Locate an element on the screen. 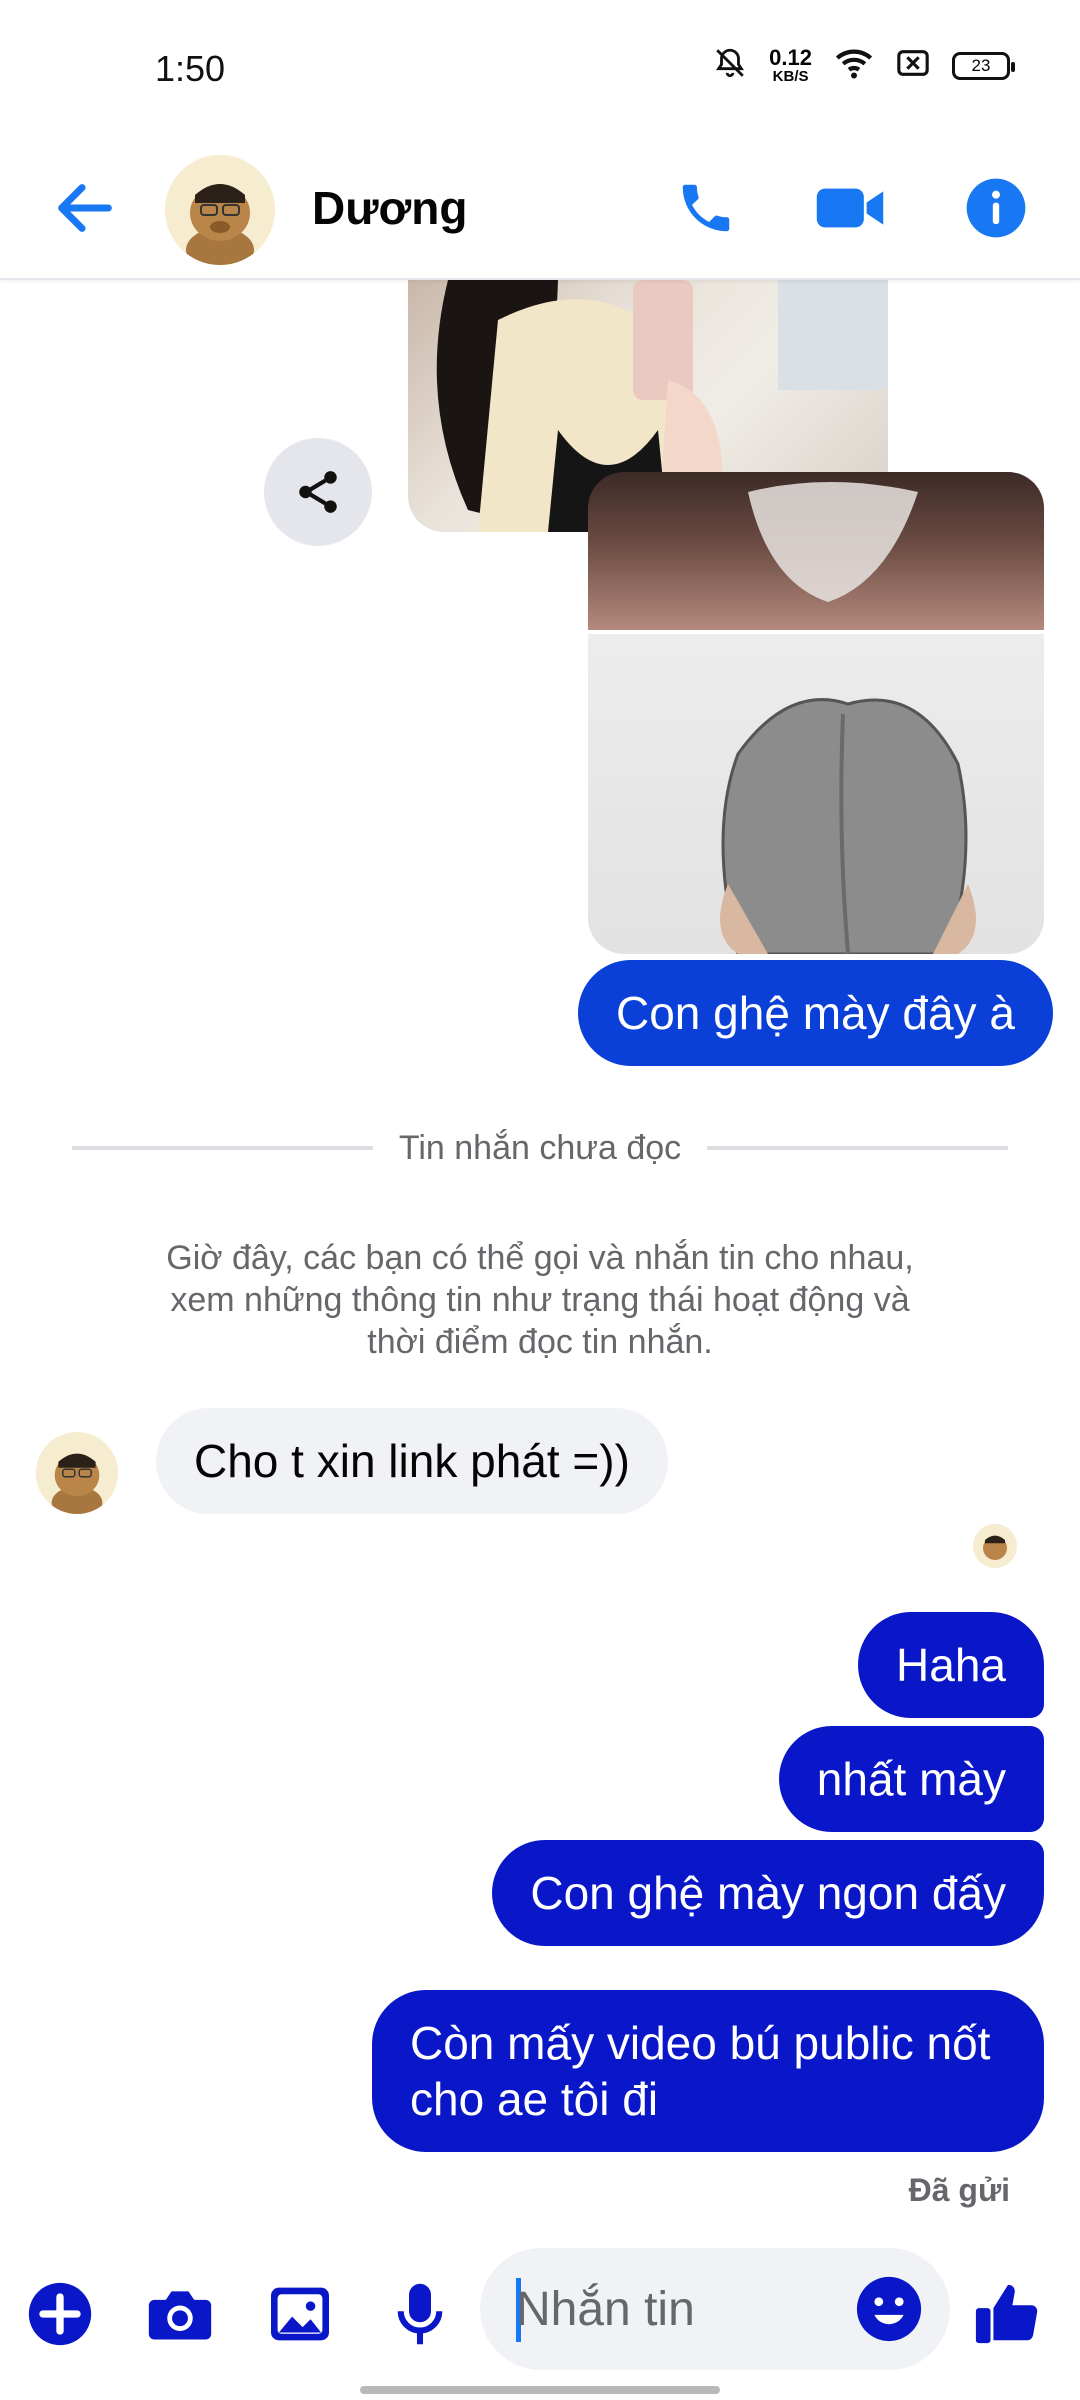 This screenshot has width=1080, height=2400. info-button is located at coordinates (996, 208).